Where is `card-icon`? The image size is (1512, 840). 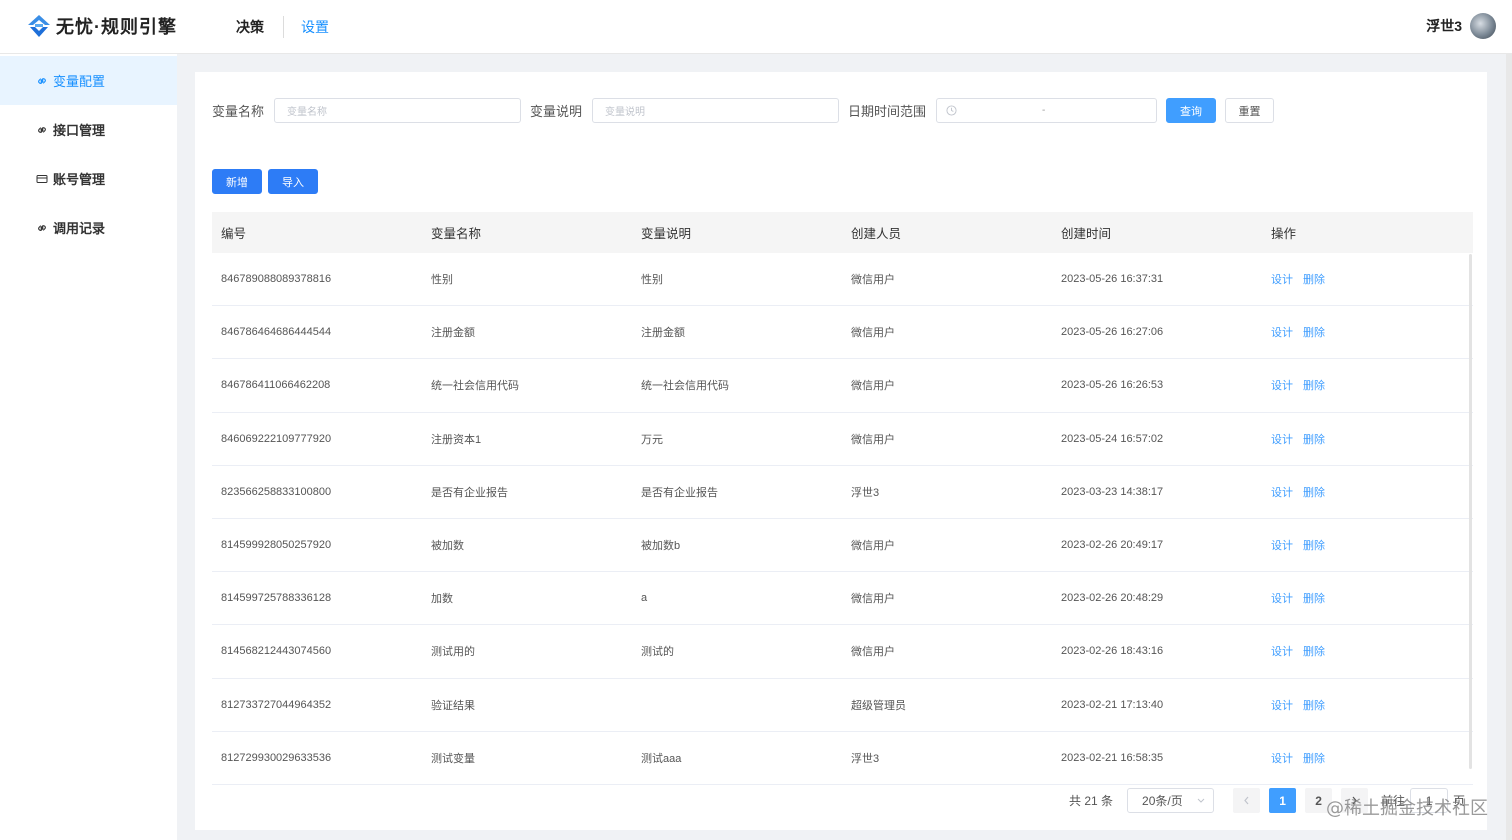 card-icon is located at coordinates (42, 178).